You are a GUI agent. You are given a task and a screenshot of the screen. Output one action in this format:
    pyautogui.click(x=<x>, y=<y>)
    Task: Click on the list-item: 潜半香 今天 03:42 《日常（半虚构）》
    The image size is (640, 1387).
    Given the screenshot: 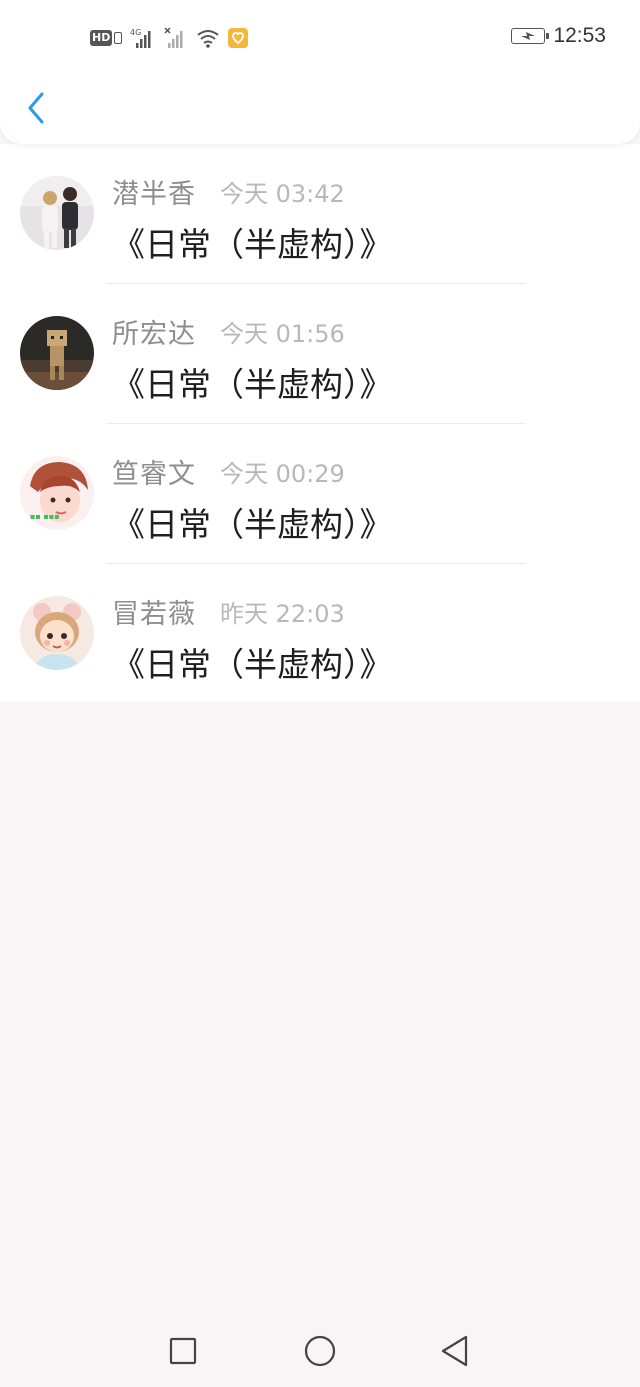 What is the action you would take?
    pyautogui.click(x=320, y=214)
    